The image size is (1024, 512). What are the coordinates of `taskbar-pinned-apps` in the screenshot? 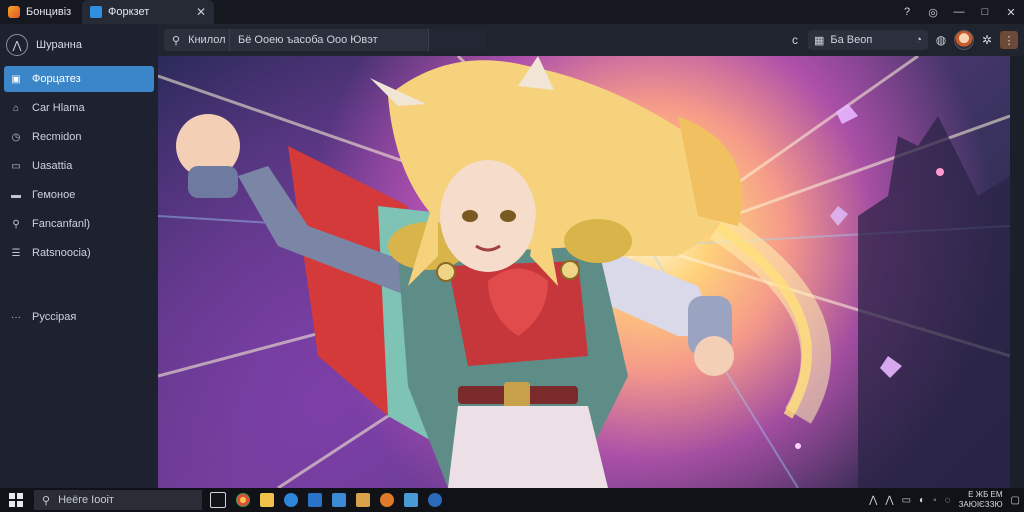 It's located at (326, 500).